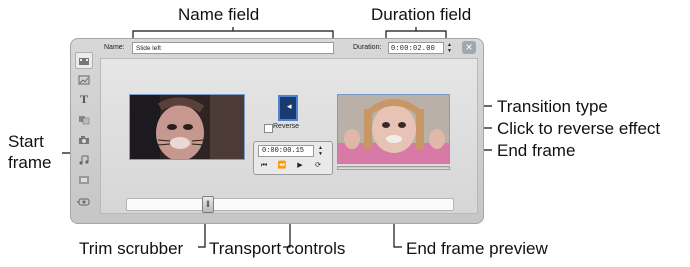  I want to click on transition-icon, so click(84, 119).